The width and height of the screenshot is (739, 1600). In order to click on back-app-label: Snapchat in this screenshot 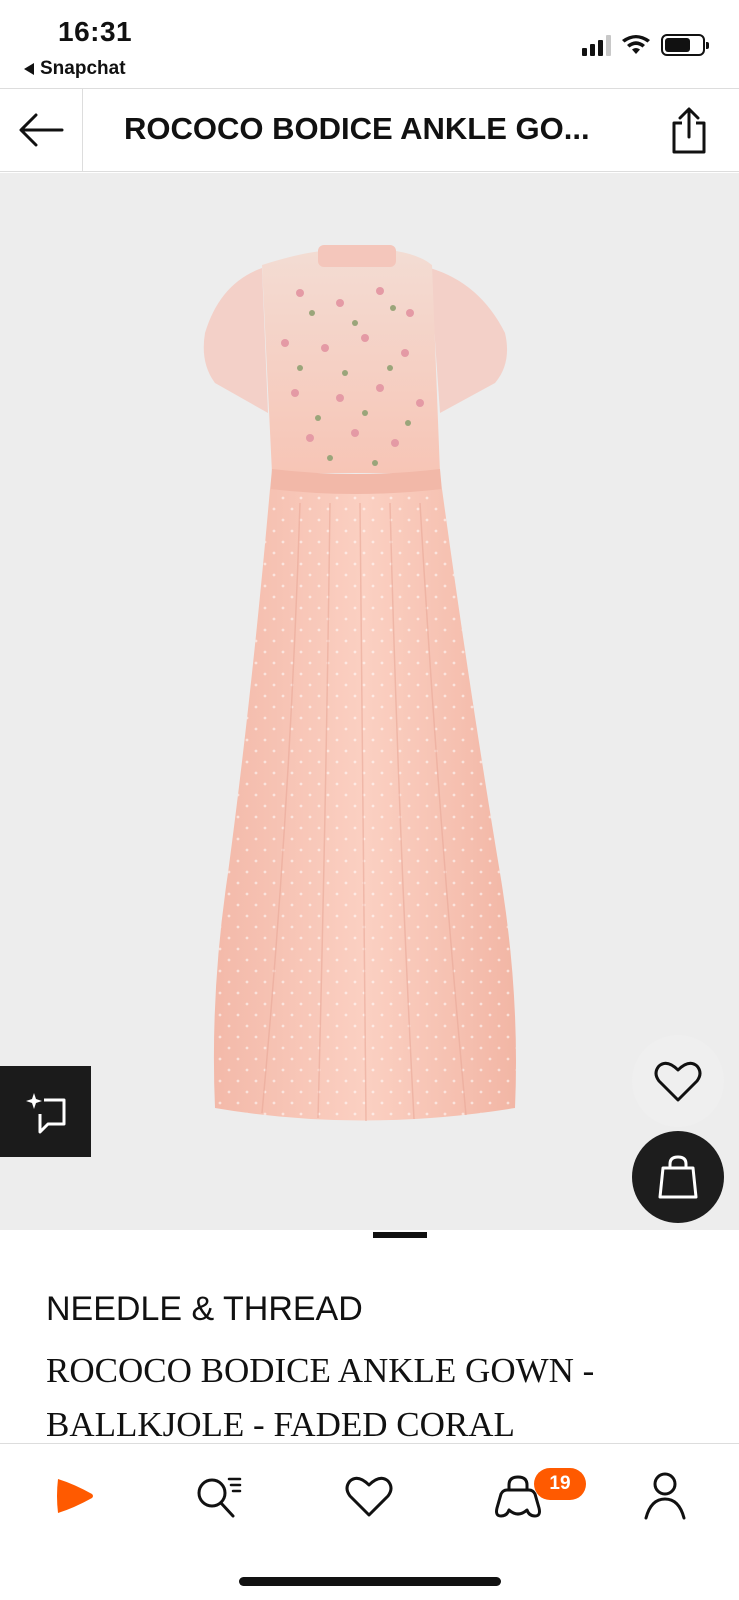, I will do `click(83, 68)`.